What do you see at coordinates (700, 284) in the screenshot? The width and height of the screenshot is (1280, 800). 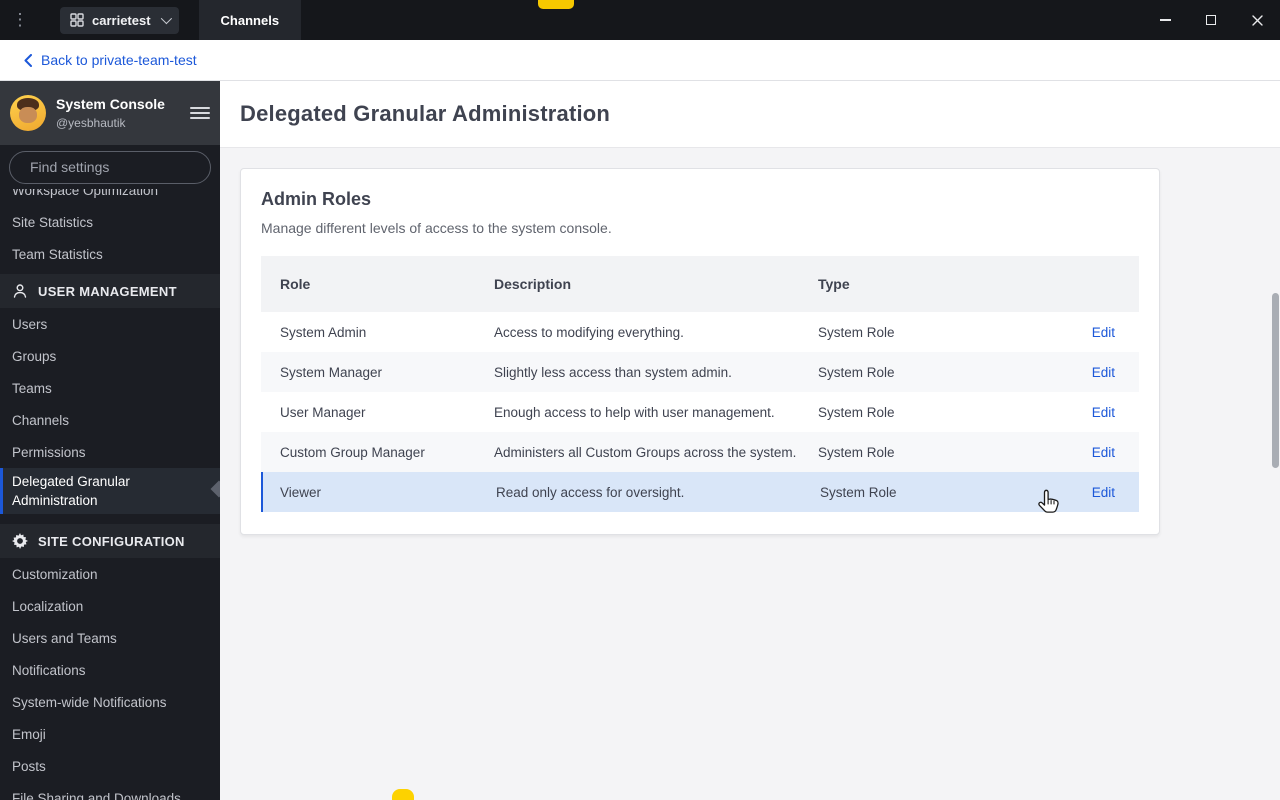 I see `table-header-row: Role Description Type` at bounding box center [700, 284].